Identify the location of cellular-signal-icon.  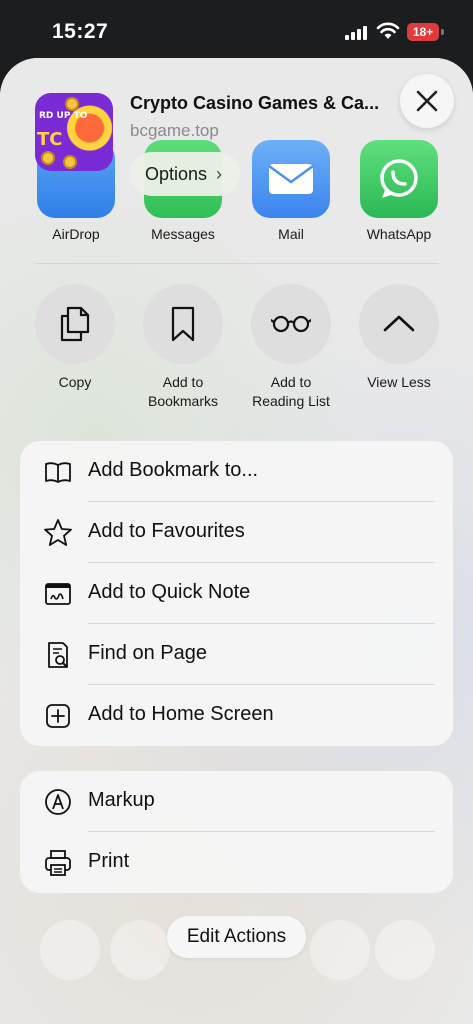
(357, 32).